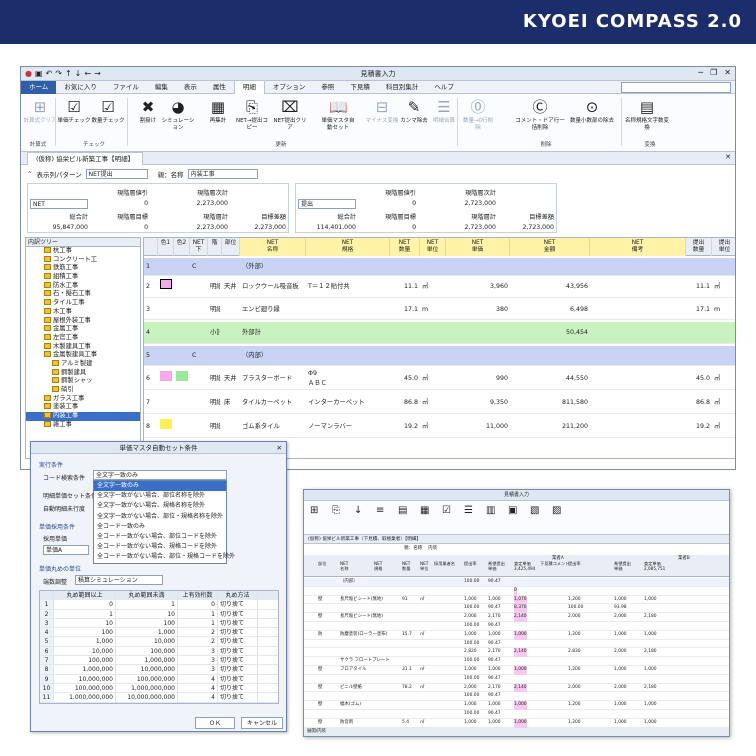 The height and width of the screenshot is (756, 756). What do you see at coordinates (83, 390) in the screenshot?
I see `tree-item: 硝引` at bounding box center [83, 390].